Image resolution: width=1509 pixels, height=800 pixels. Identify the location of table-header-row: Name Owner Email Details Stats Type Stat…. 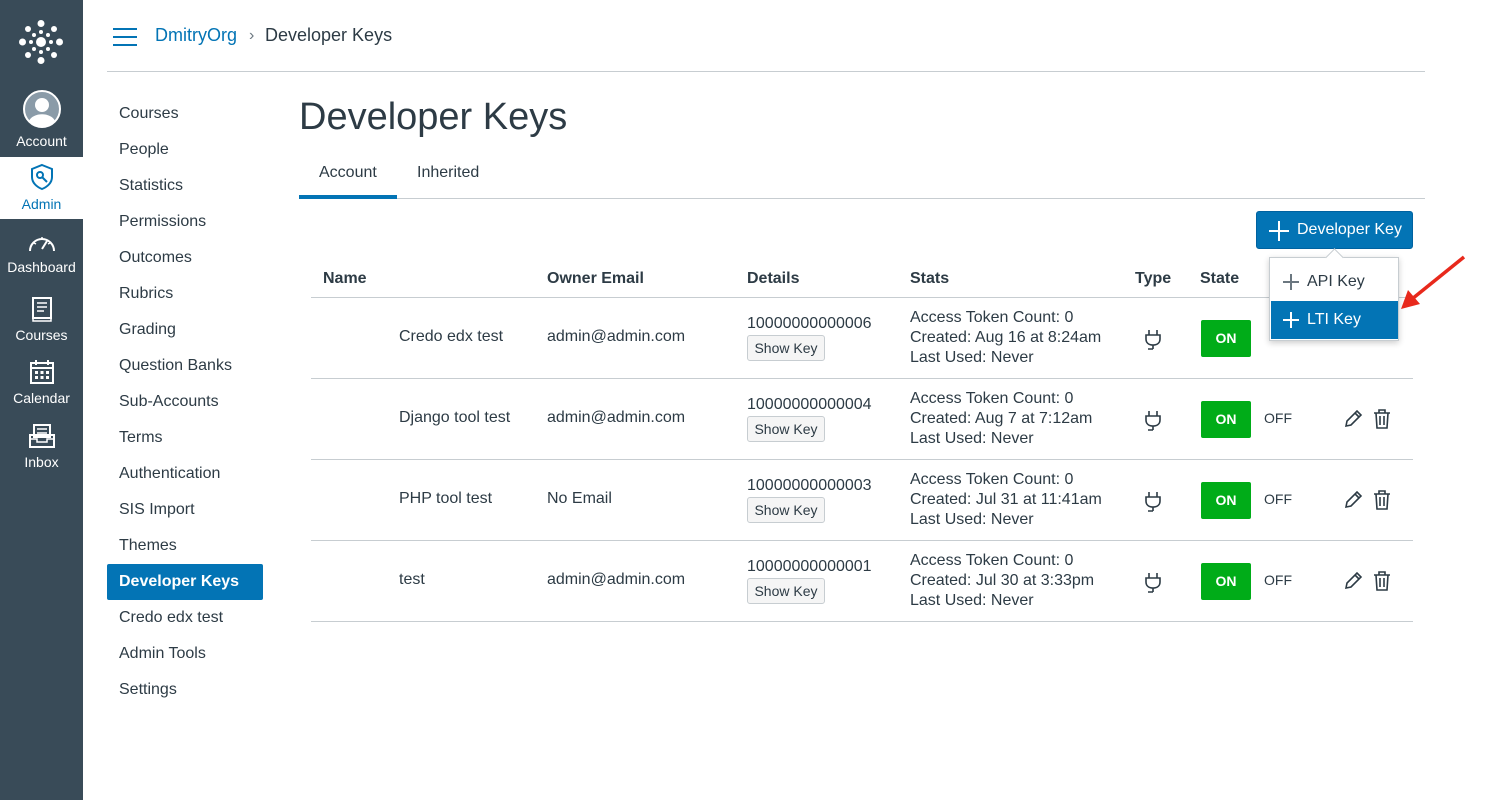
(862, 279).